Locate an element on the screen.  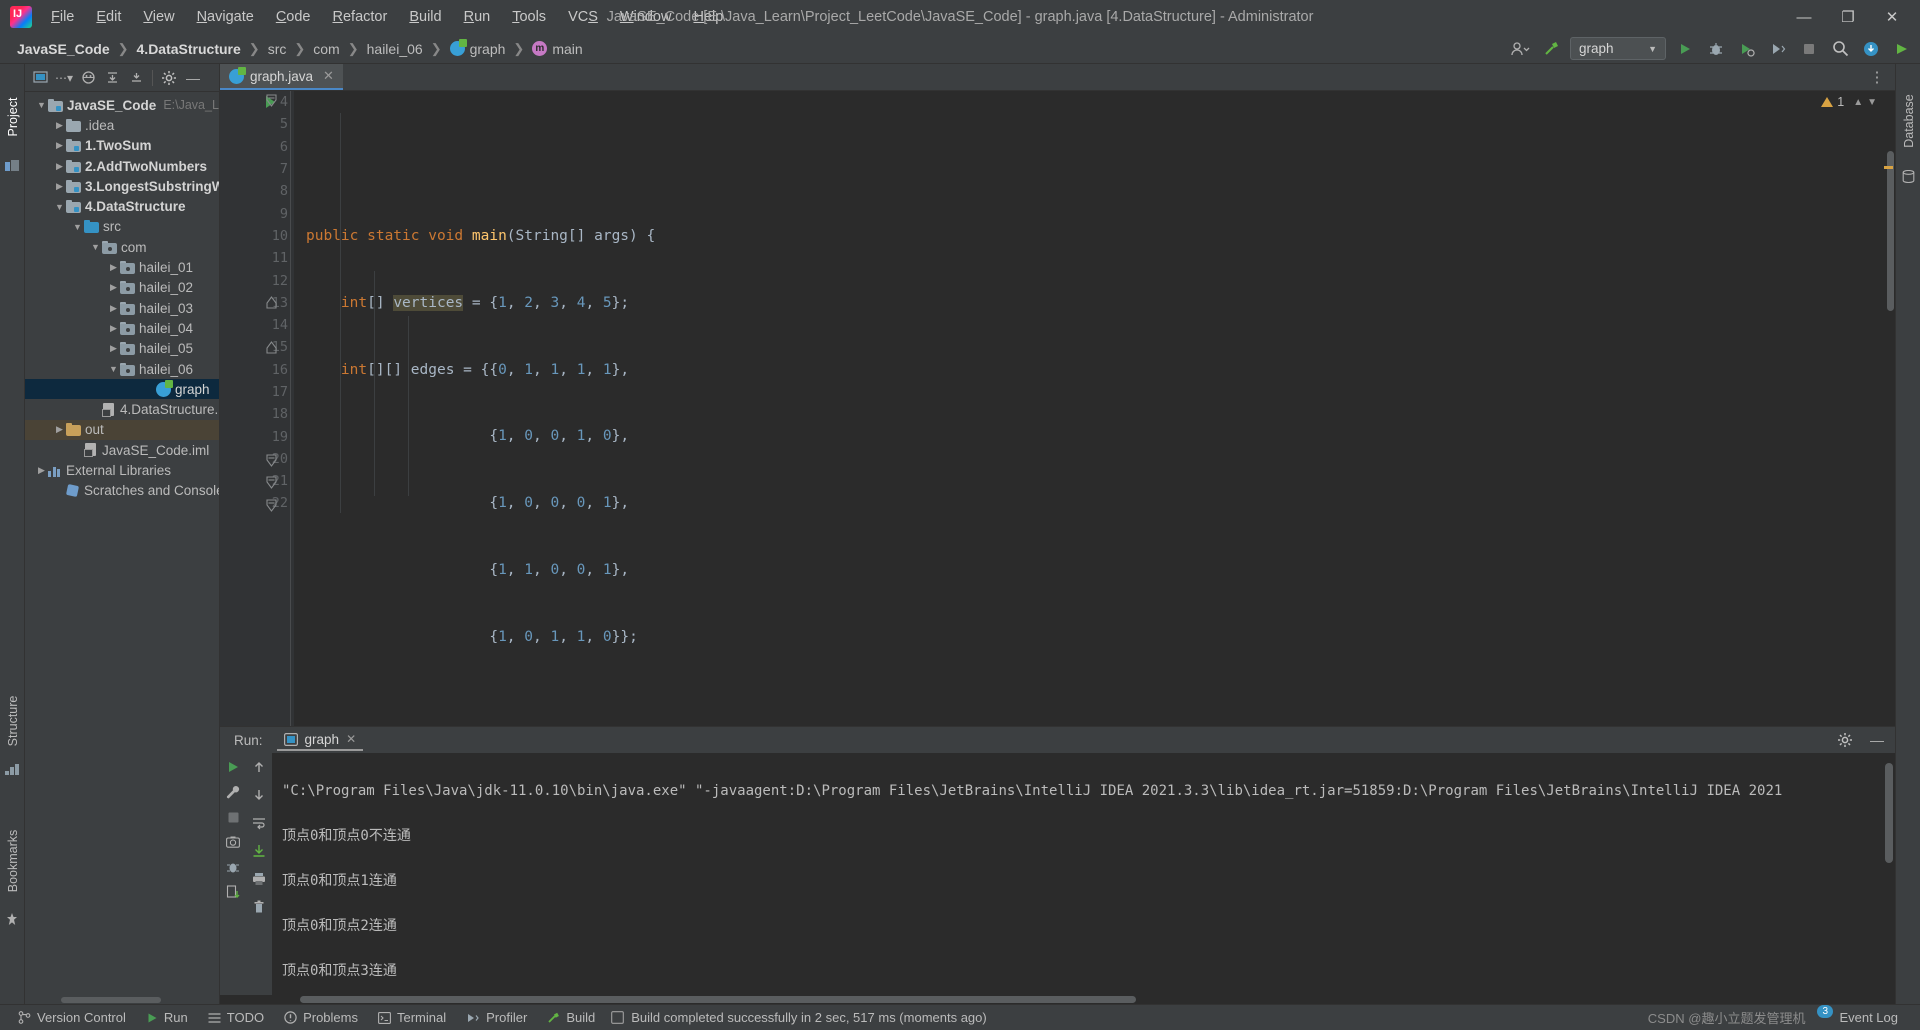
tree-row-external-libraries: ▶ External Libraries is located at coordinates (122, 470).